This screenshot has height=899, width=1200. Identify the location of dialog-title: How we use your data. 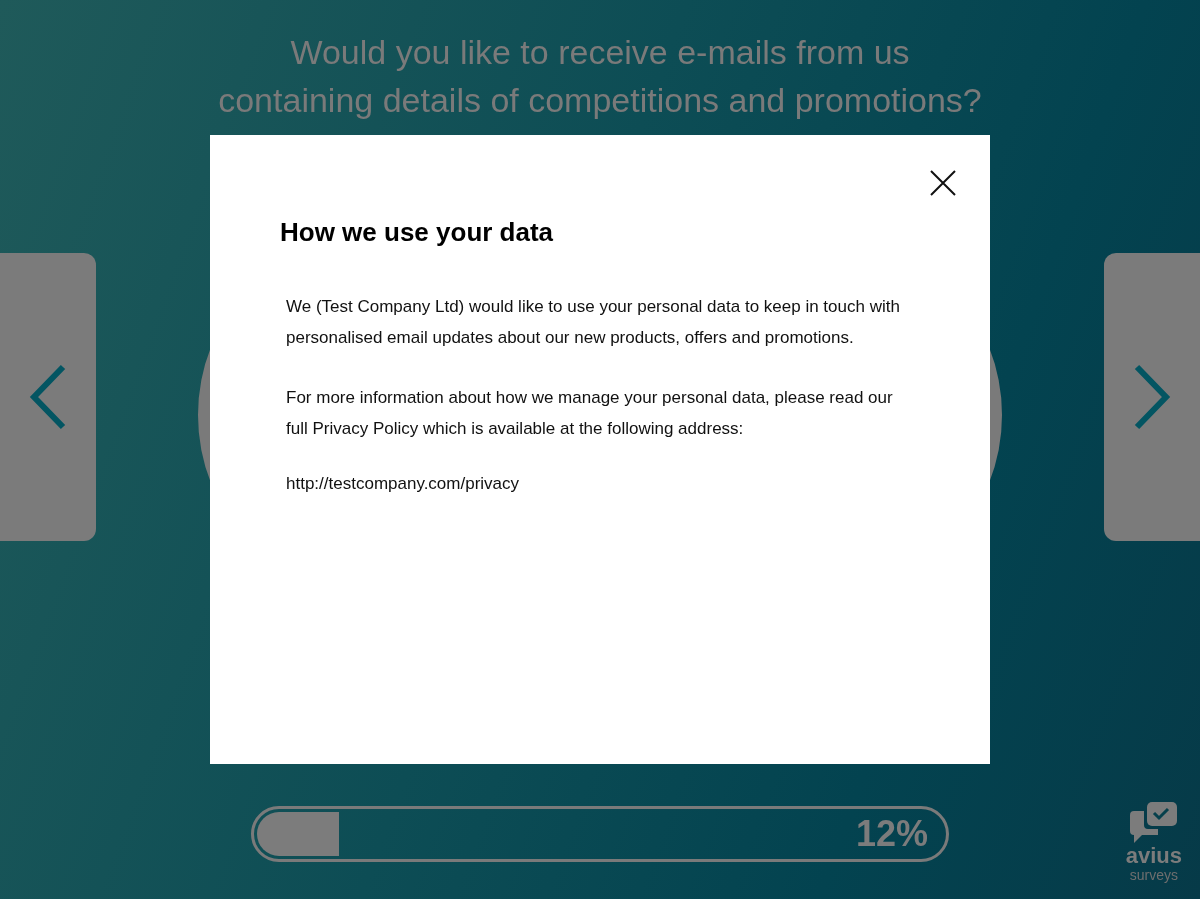
(417, 232).